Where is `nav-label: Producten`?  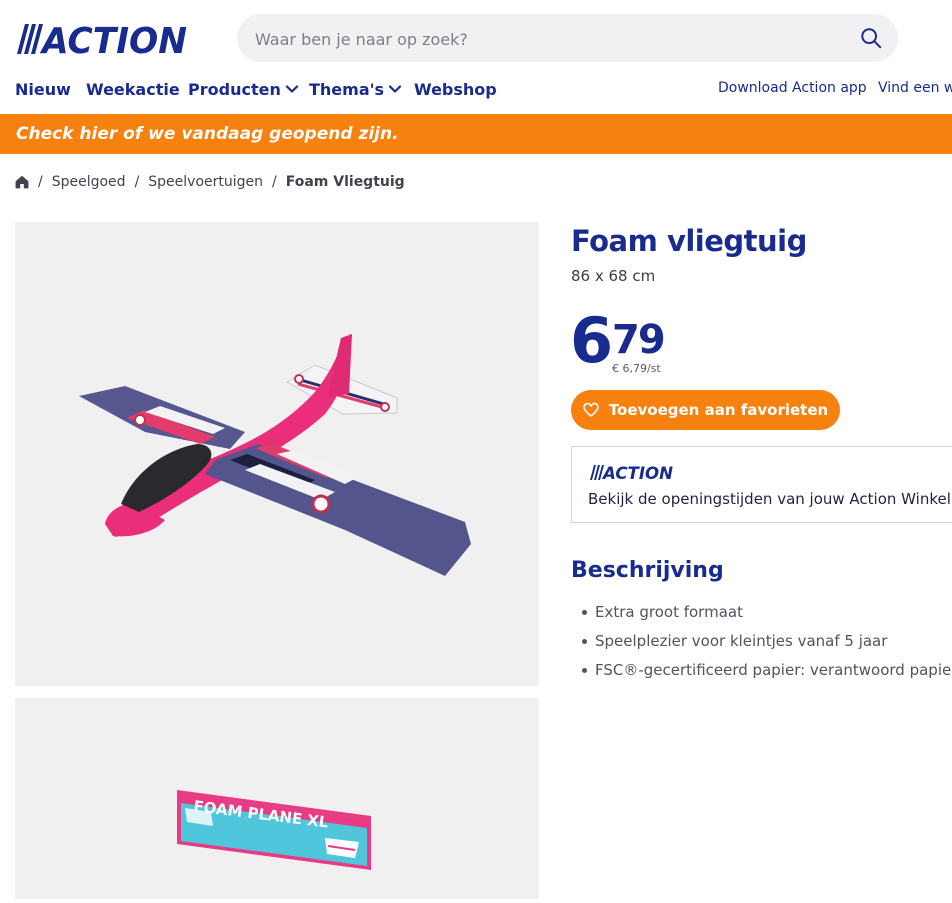
nav-label: Producten is located at coordinates (234, 89).